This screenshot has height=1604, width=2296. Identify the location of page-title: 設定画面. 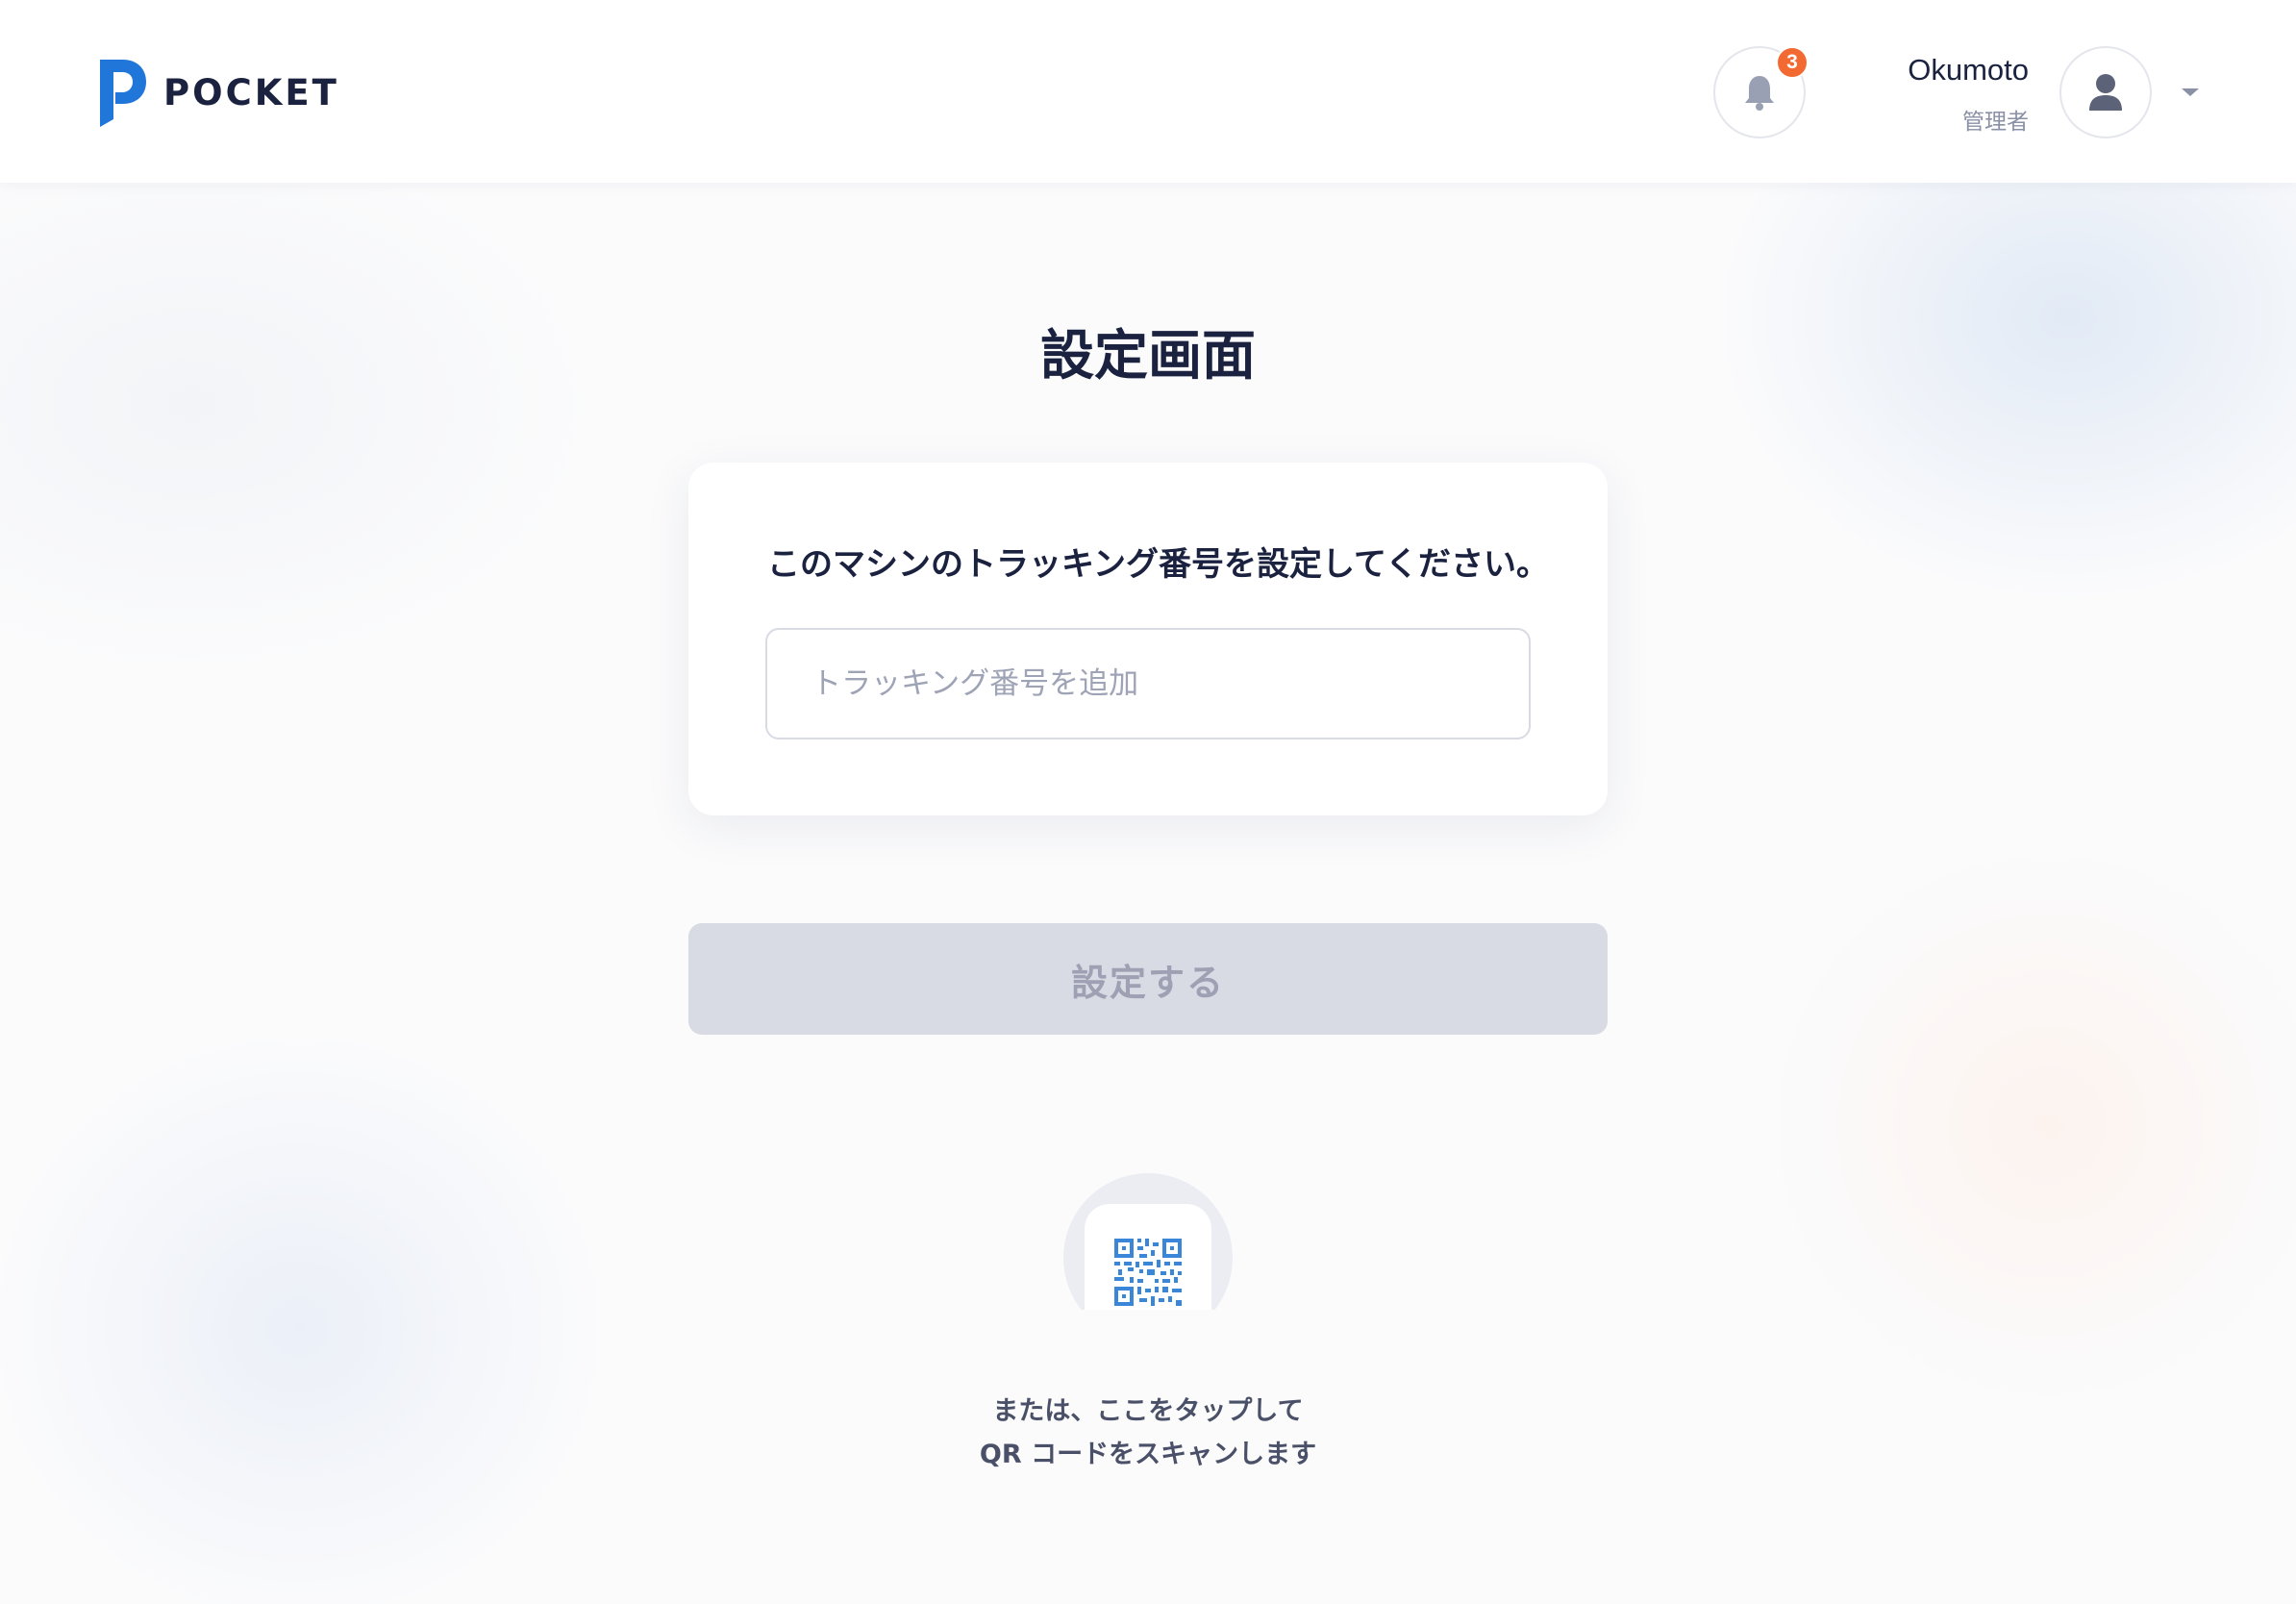
(1148, 356).